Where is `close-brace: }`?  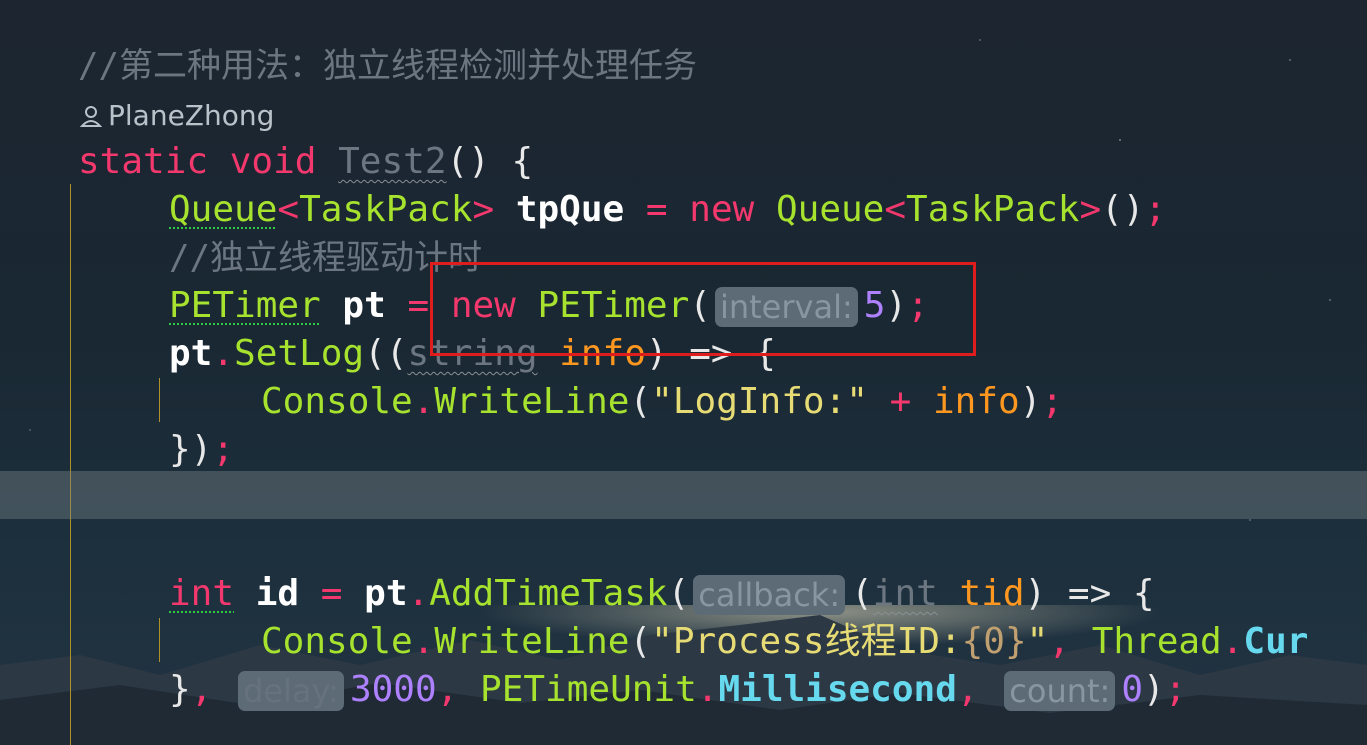 close-brace: } is located at coordinates (180, 689).